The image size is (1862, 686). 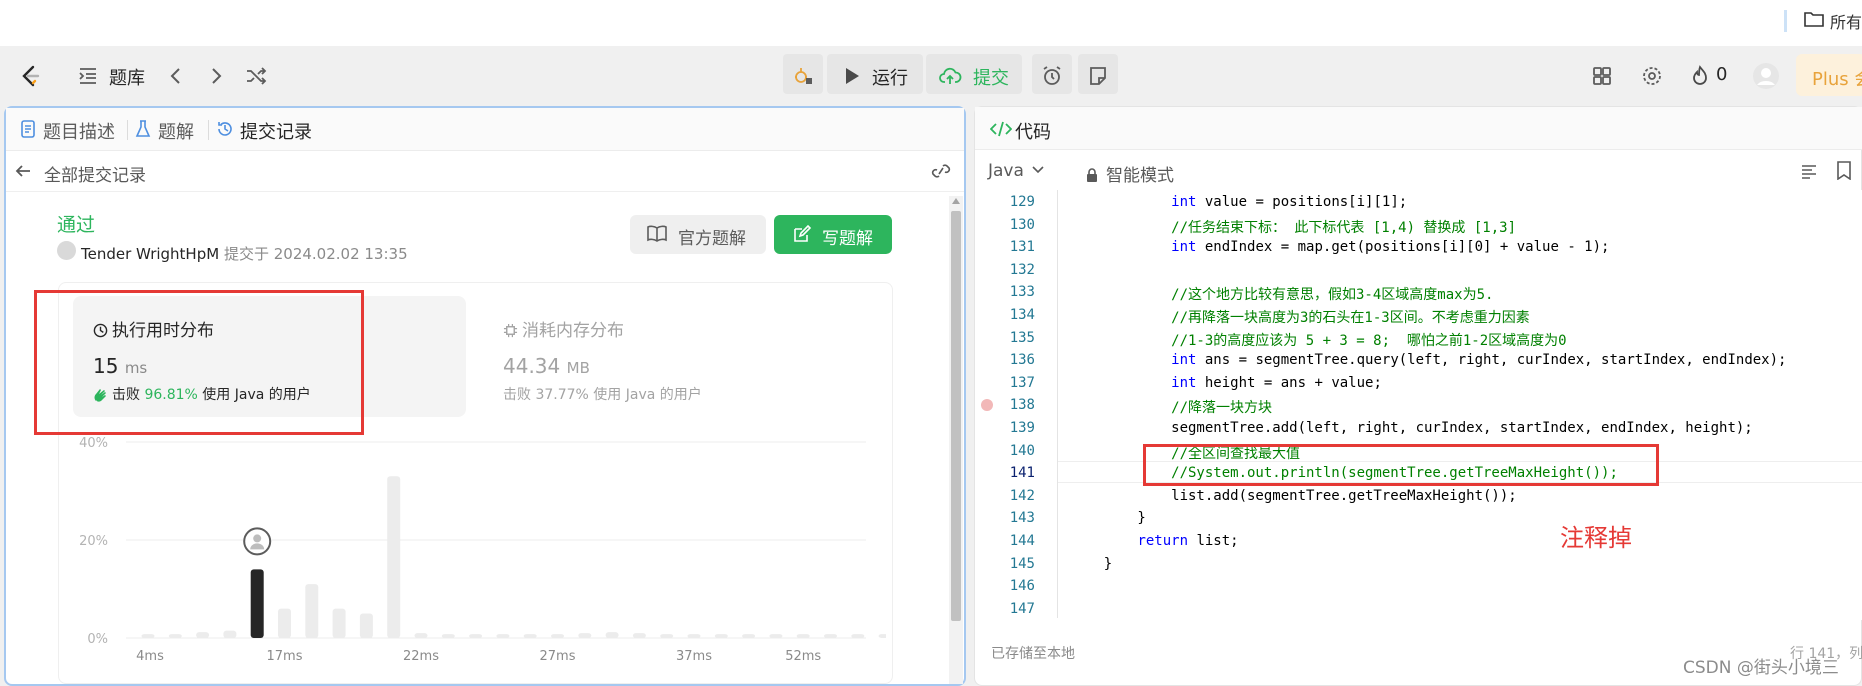 I want to click on line-number: 137, so click(x=1022, y=382).